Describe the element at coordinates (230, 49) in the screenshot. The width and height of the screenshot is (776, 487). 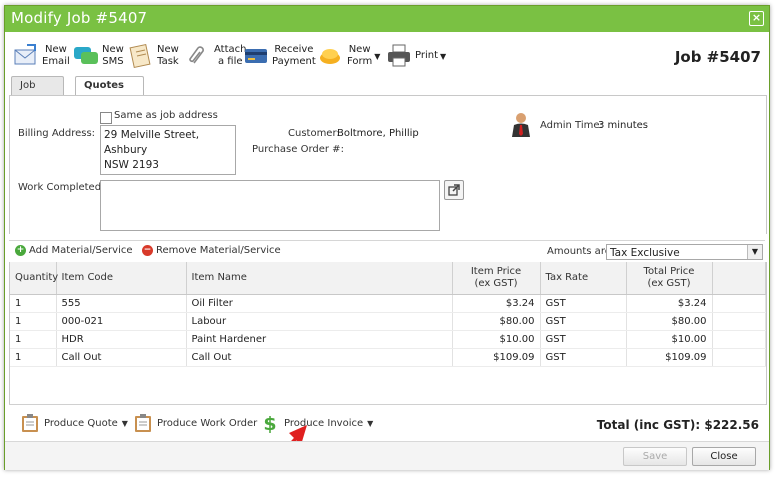
I see `attach-line1: Attach` at that location.